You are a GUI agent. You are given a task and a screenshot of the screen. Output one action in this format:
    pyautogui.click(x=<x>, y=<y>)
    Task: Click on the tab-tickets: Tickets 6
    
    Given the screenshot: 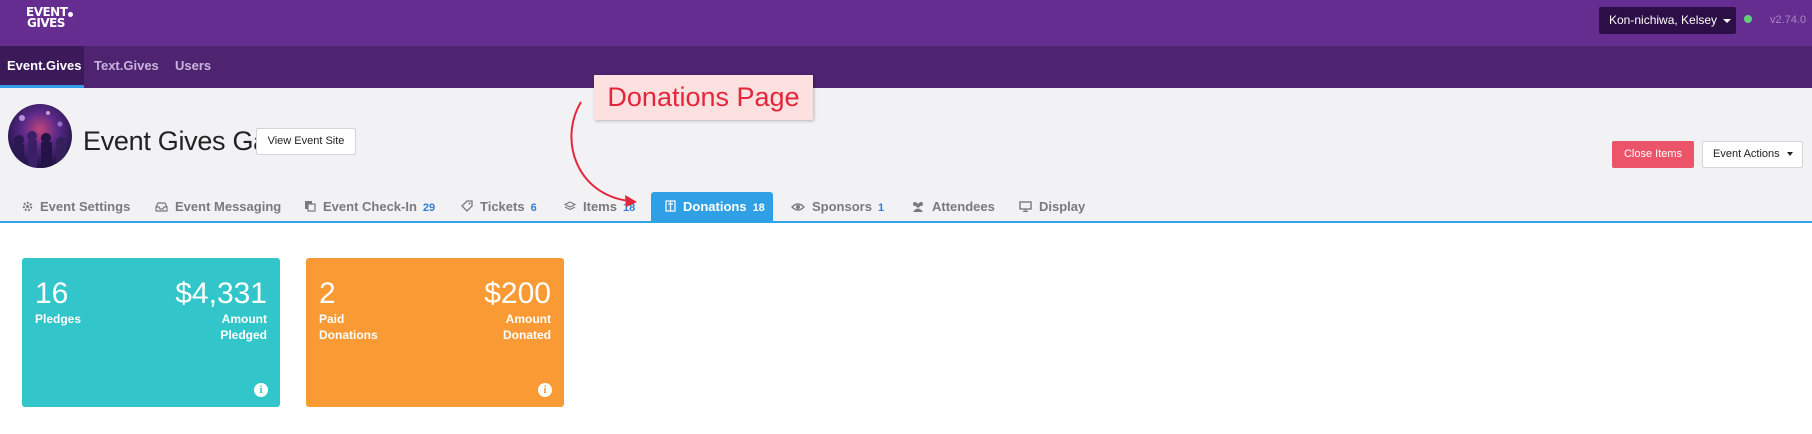 What is the action you would take?
    pyautogui.click(x=499, y=206)
    